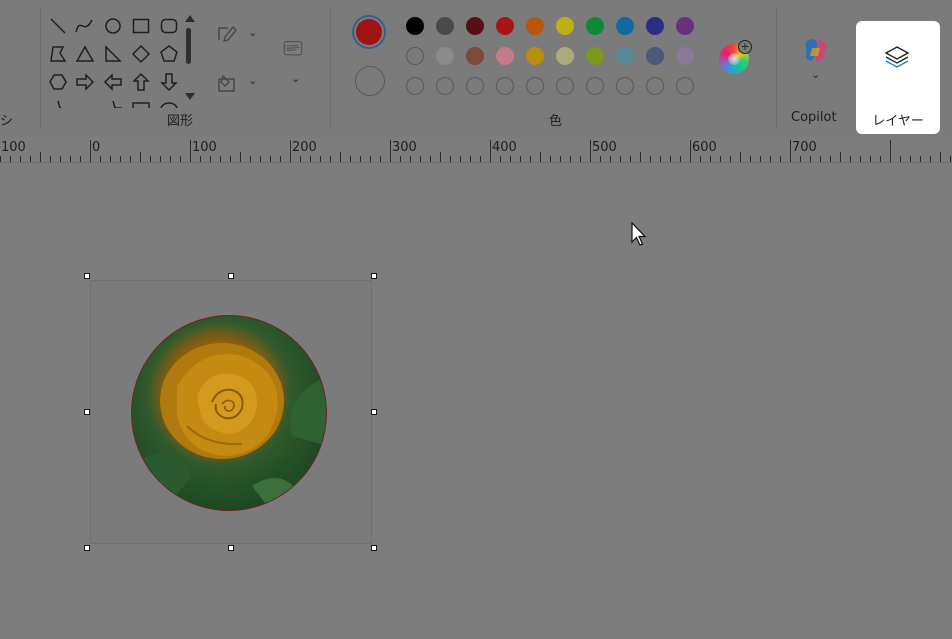 This screenshot has width=952, height=639. What do you see at coordinates (595, 26) in the screenshot?
I see `swatch-green` at bounding box center [595, 26].